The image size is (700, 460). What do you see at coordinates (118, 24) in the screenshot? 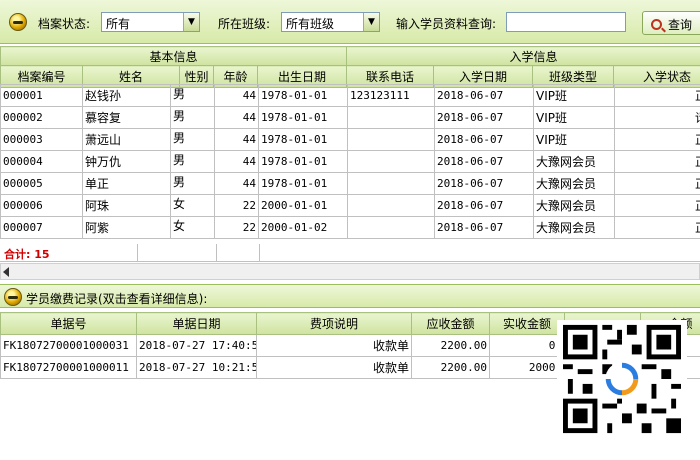
I see `archive-status-value: 所有` at bounding box center [118, 24].